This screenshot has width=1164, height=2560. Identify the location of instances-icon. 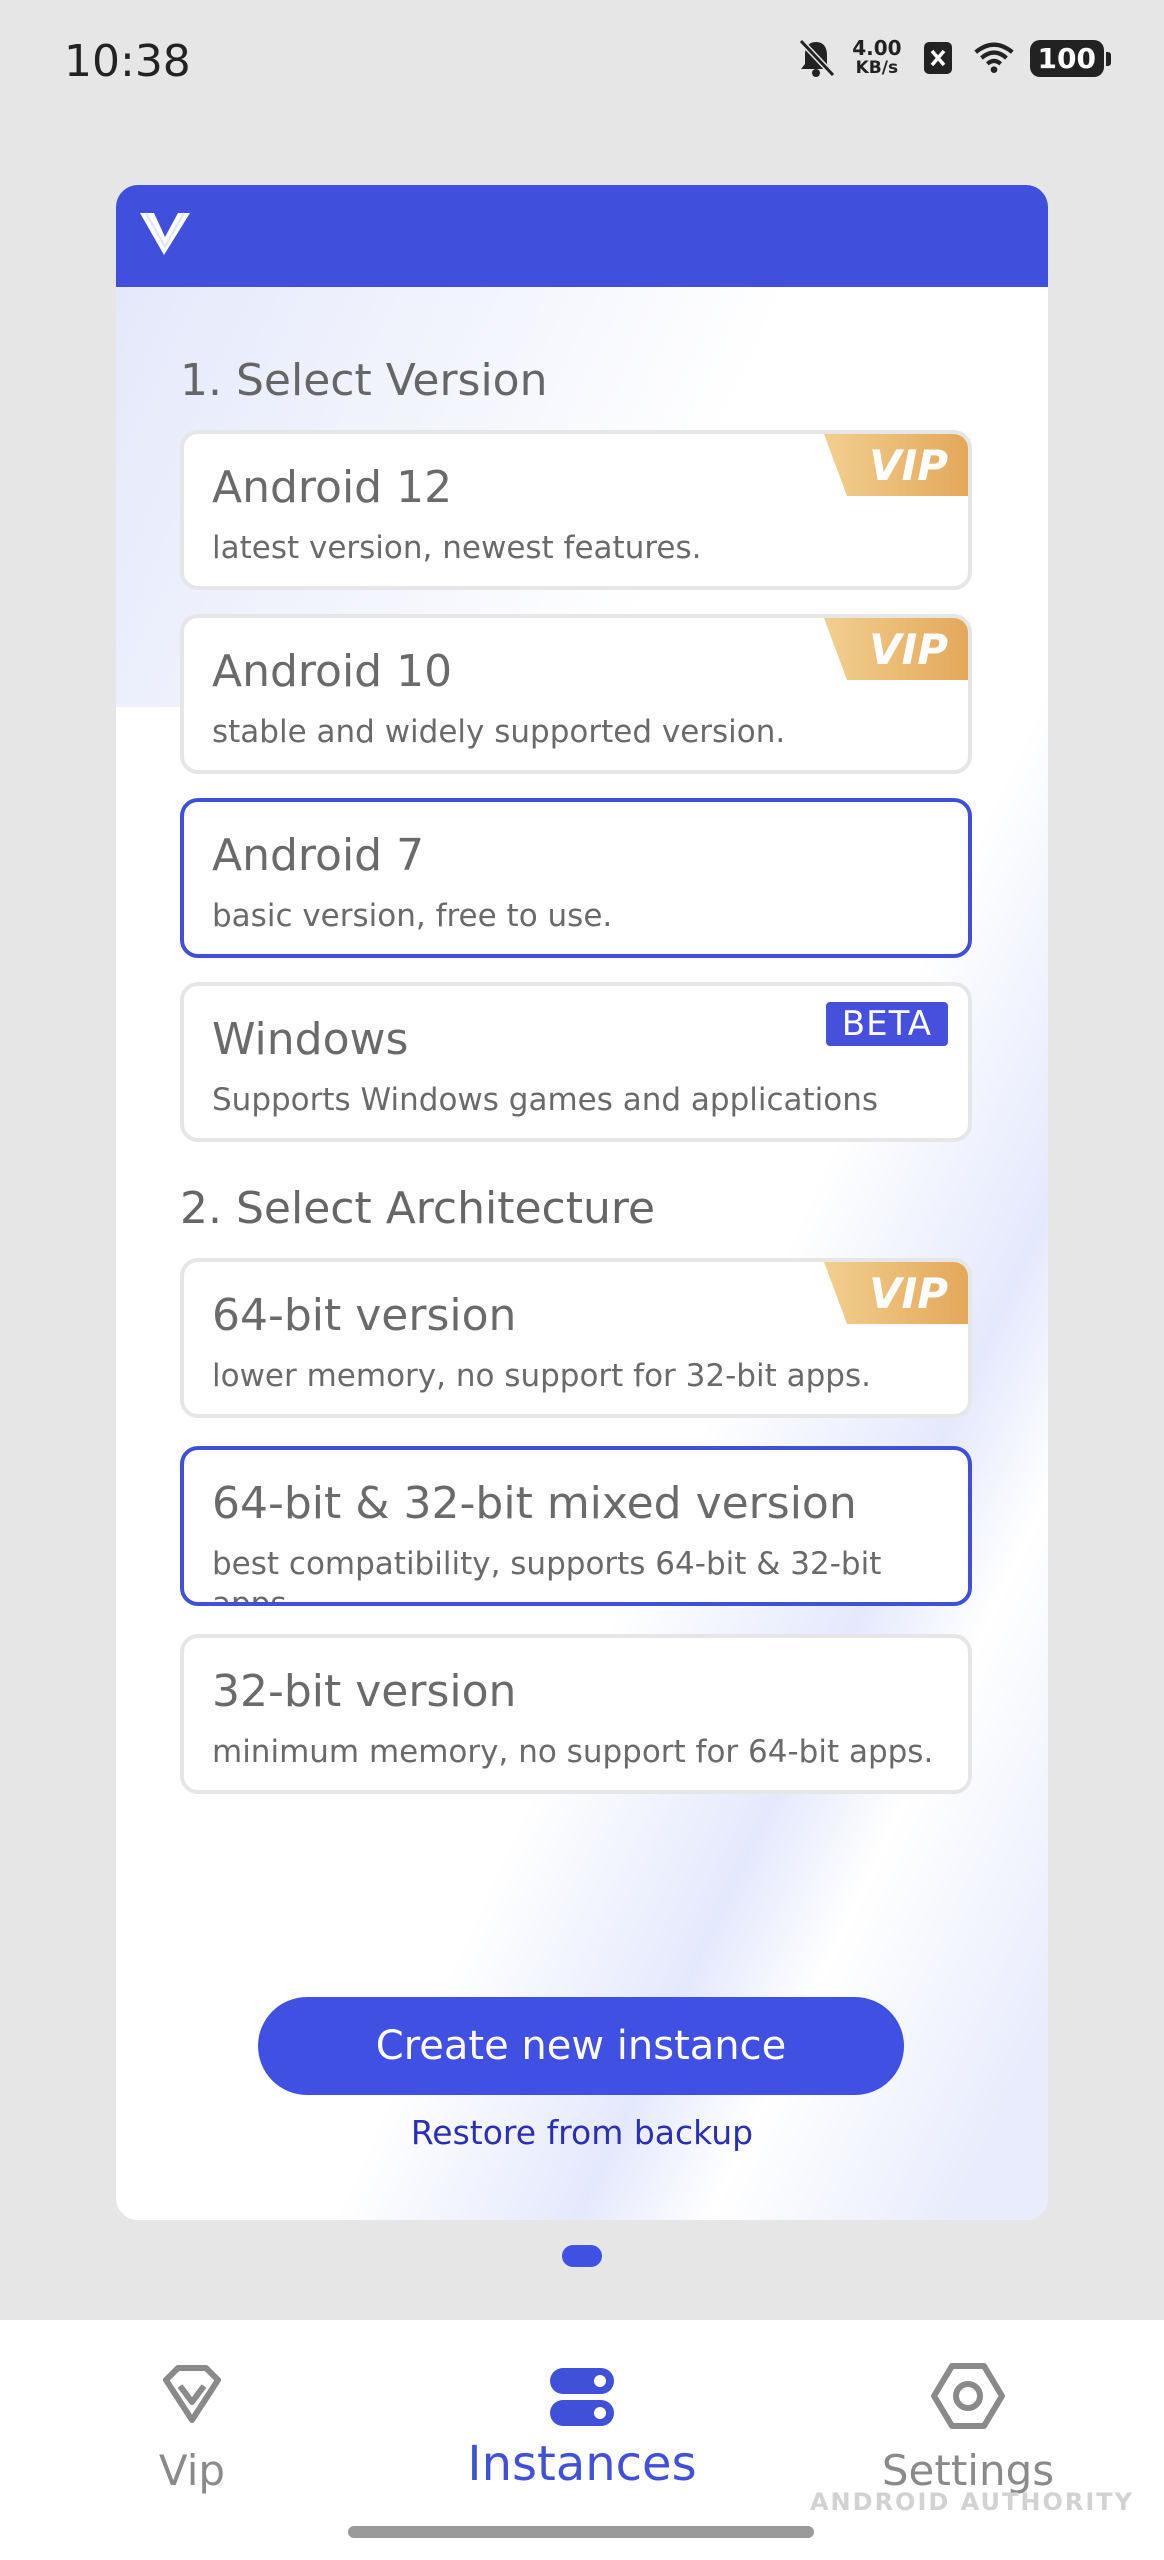
(582, 2397).